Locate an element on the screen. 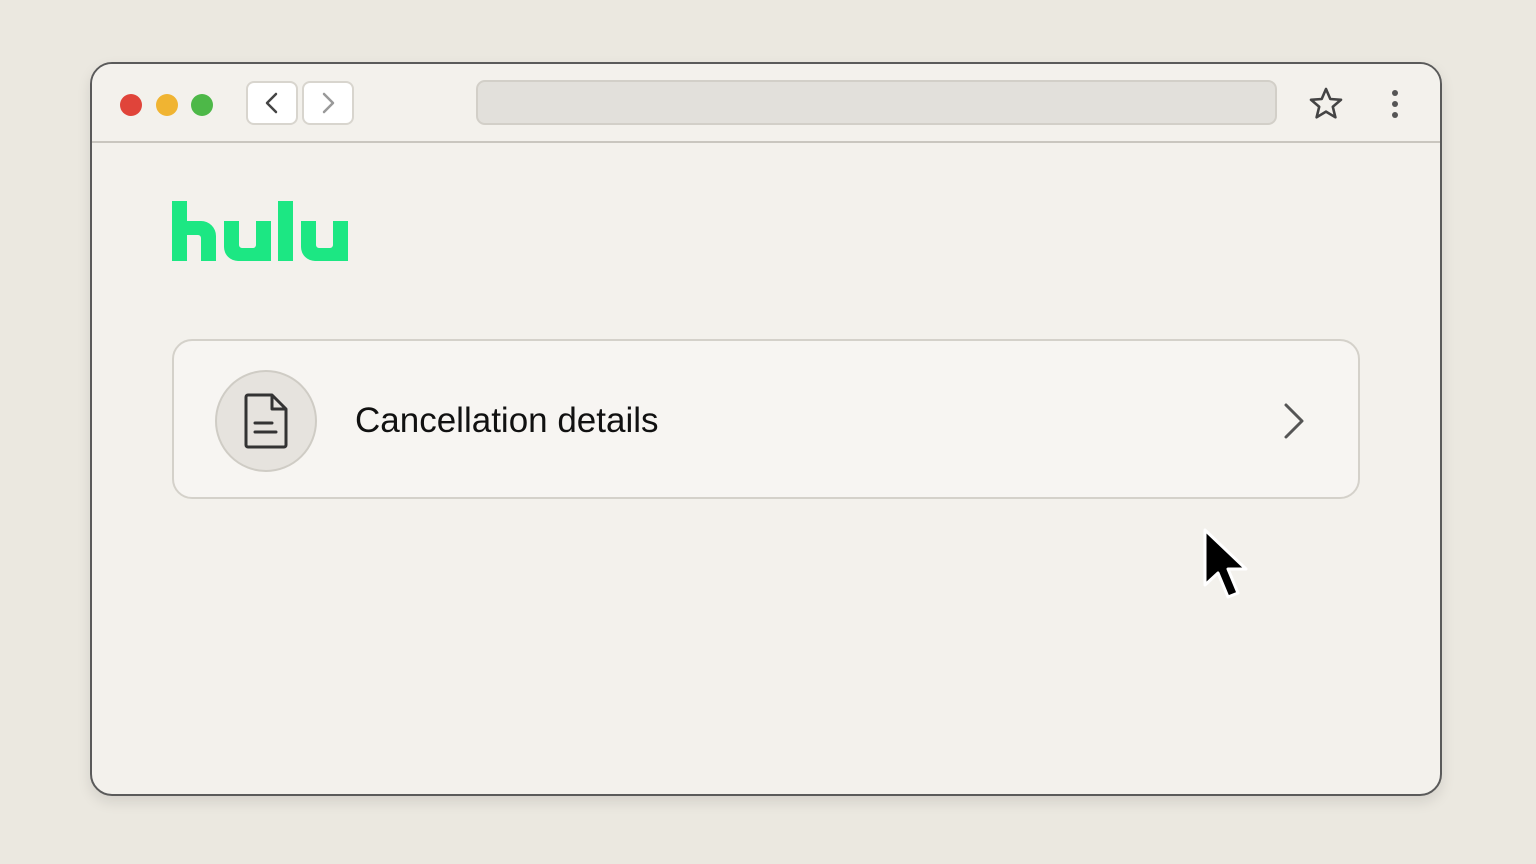 This screenshot has height=864, width=1536. close-window-button is located at coordinates (131, 105).